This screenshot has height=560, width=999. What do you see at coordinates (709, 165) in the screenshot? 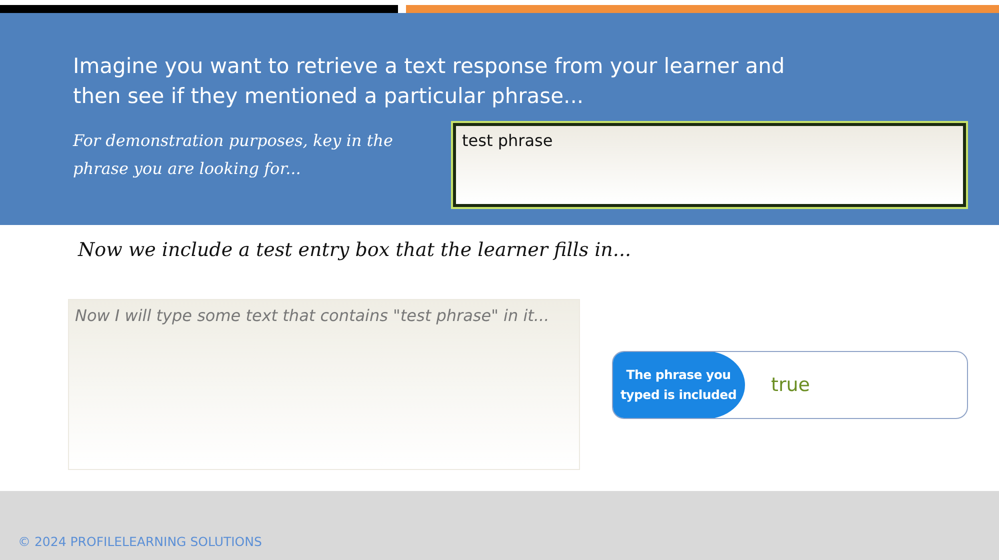
I see `phrase-field: test phrase` at bounding box center [709, 165].